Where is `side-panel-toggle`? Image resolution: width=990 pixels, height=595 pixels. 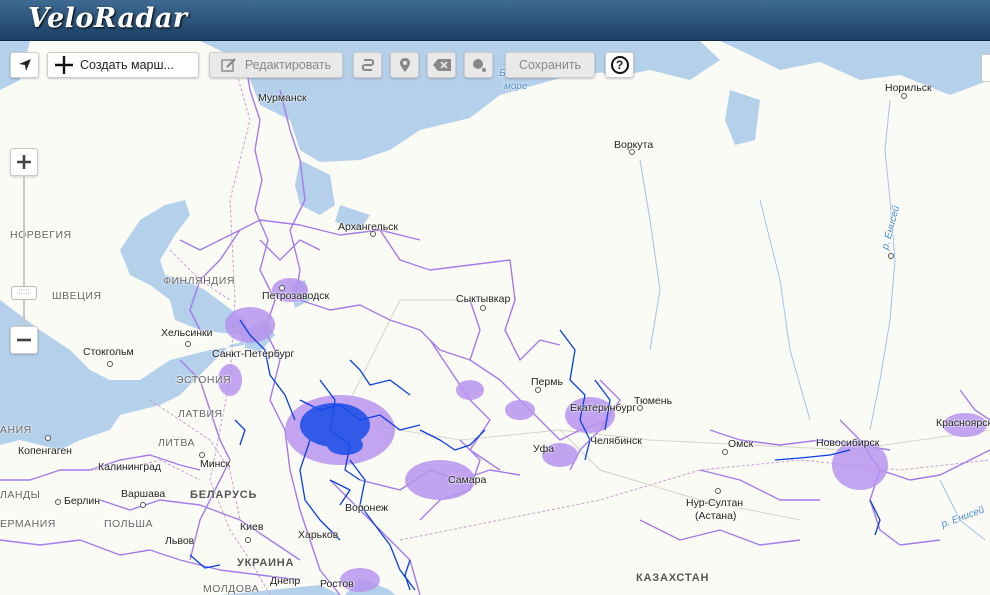
side-panel-toggle is located at coordinates (985, 68).